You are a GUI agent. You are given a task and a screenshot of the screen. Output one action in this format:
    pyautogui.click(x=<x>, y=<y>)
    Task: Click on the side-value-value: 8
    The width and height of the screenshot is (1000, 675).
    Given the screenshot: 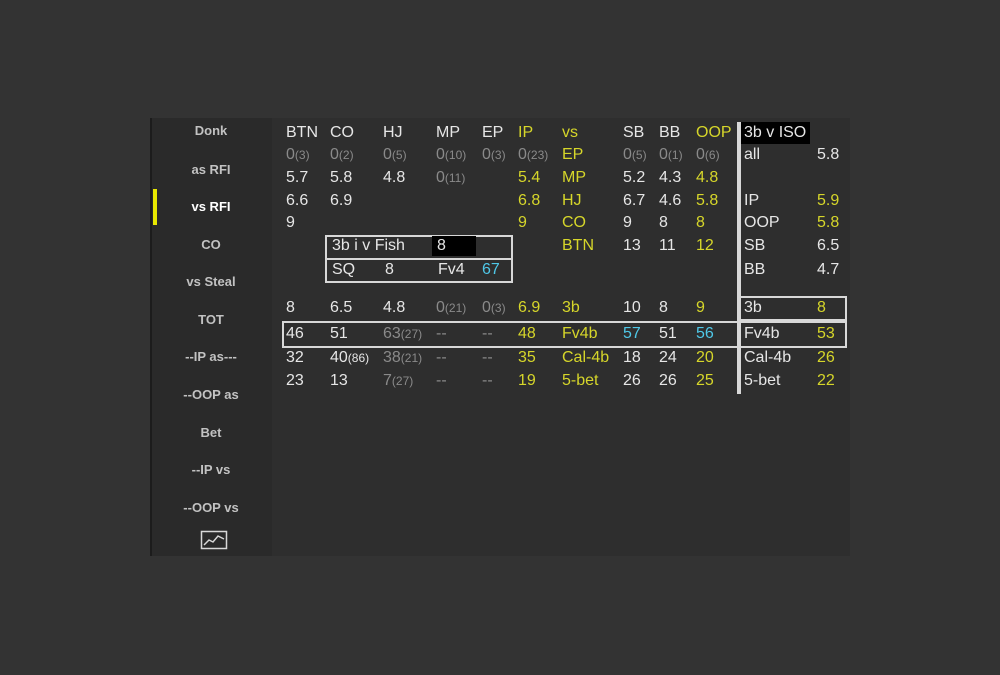 What is the action you would take?
    pyautogui.click(x=821, y=307)
    